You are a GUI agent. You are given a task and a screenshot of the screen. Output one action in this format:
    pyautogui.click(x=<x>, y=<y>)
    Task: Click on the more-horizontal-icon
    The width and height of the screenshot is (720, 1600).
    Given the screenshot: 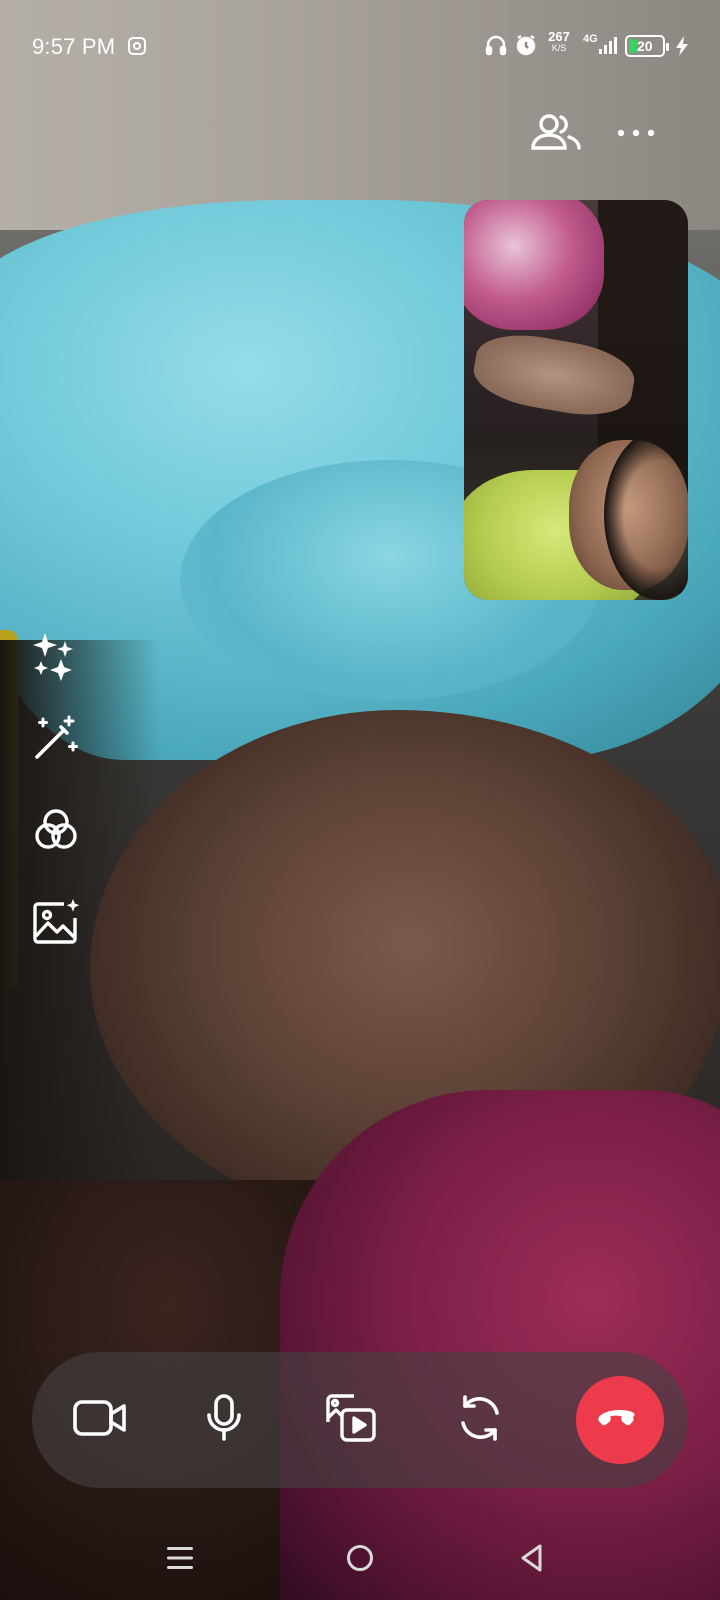 What is the action you would take?
    pyautogui.click(x=636, y=134)
    